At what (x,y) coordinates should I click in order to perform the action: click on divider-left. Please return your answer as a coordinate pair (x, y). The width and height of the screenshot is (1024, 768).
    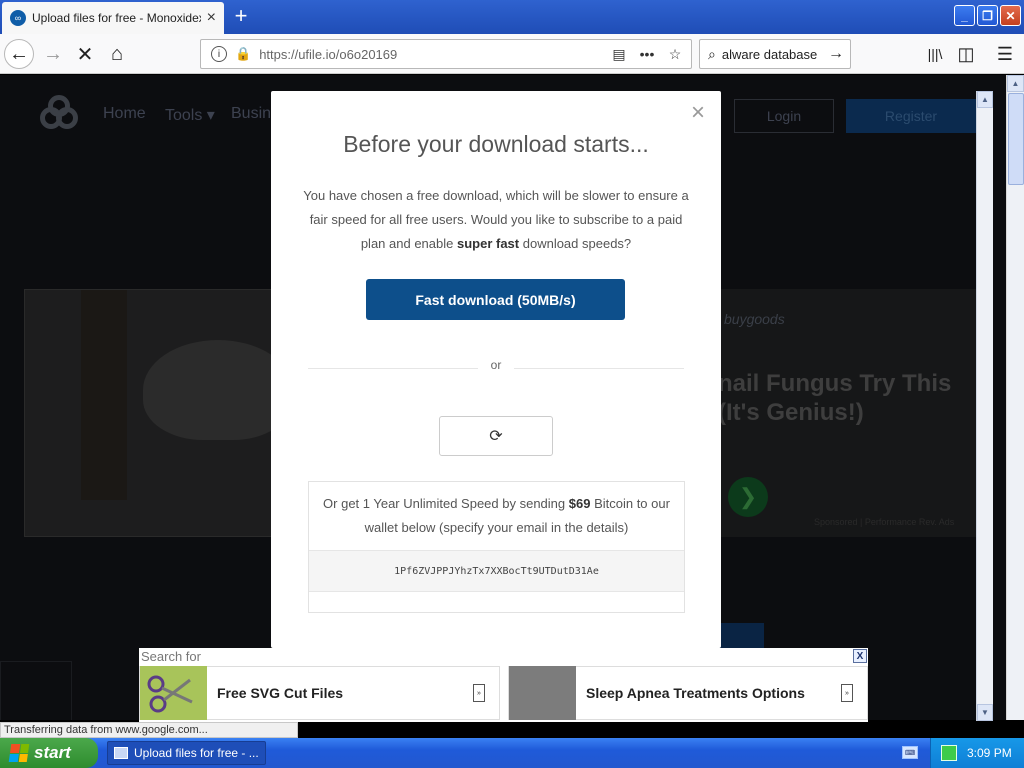
    Looking at the image, I should click on (393, 368).